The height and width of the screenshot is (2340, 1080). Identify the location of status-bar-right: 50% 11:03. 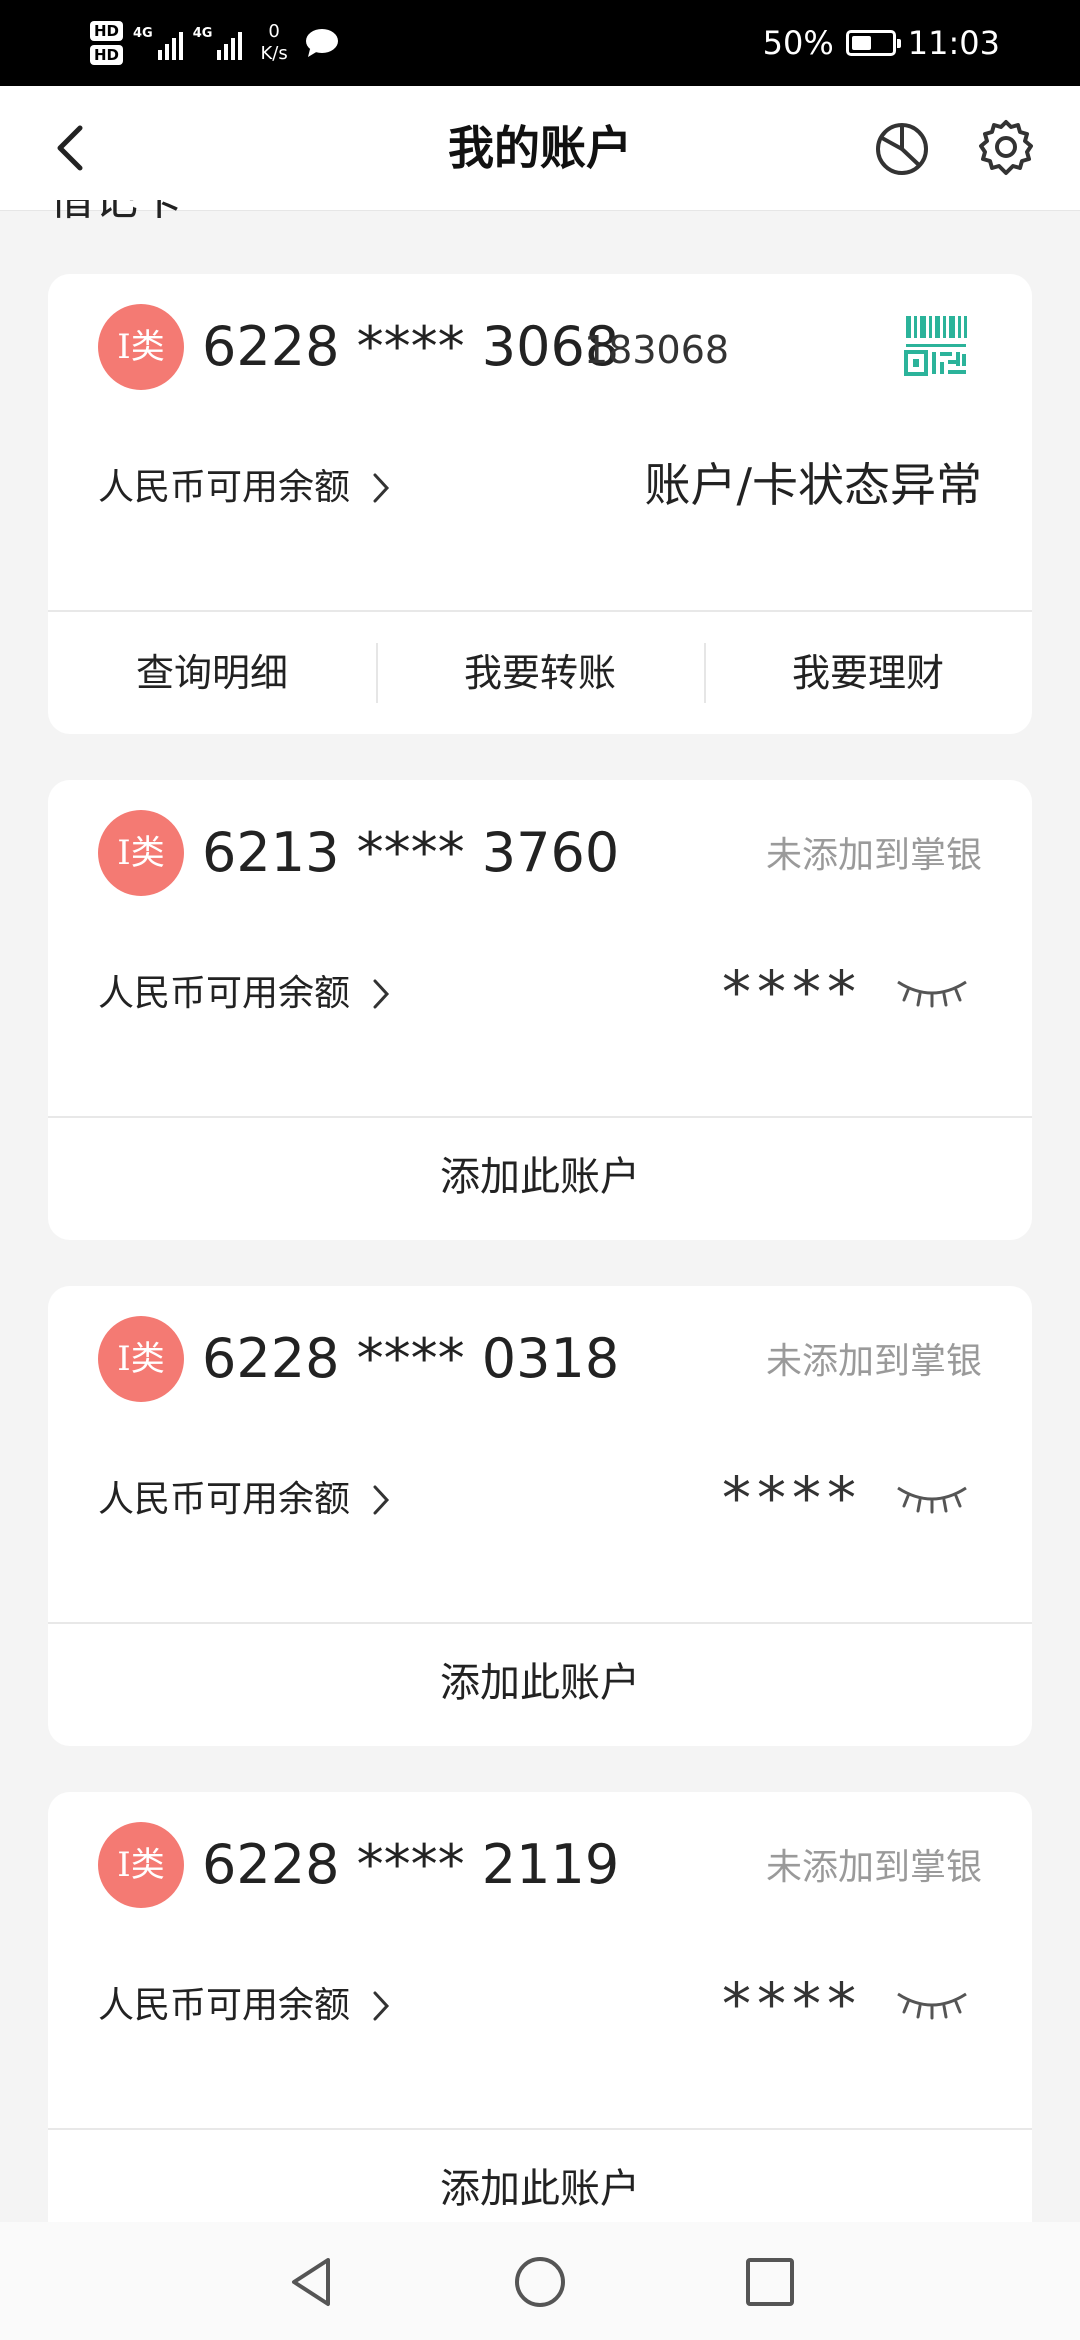
(881, 43).